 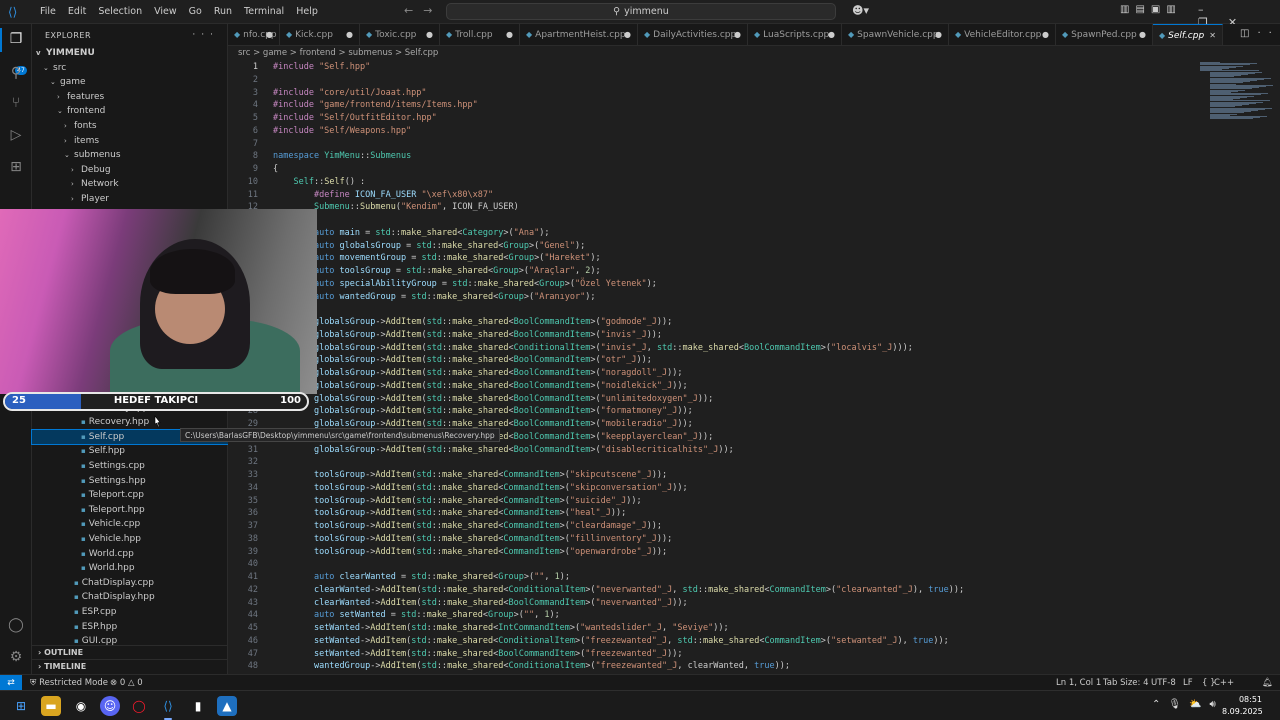 I want to click on discord-icon: ☺, so click(x=110, y=706).